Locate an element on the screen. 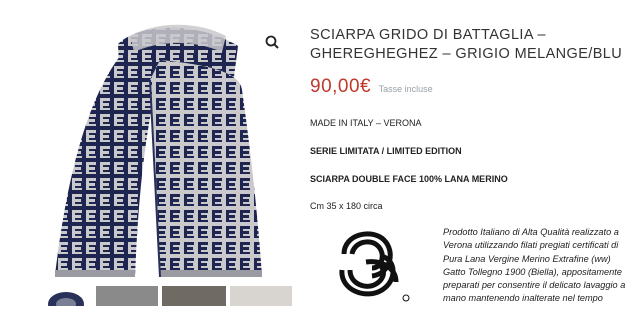 Image resolution: width=640 pixels, height=311 pixels. edition-text: SERIE LIMITATA / LIMITED EDITION is located at coordinates (386, 151).